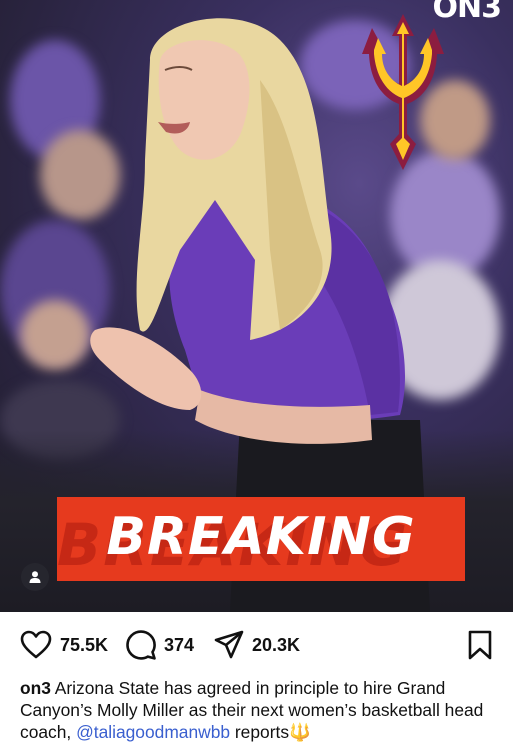 The image size is (513, 750). What do you see at coordinates (179, 644) in the screenshot?
I see `comment-count: 374` at bounding box center [179, 644].